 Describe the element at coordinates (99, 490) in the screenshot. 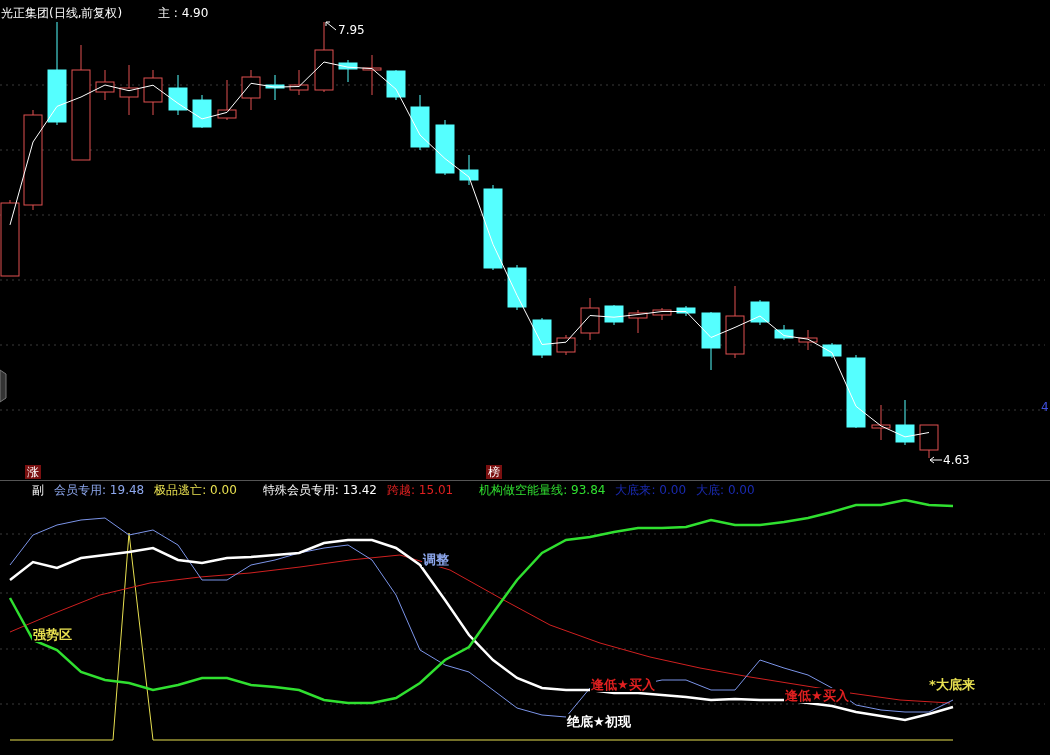

I see `legend-item: 会员专用: 19.48` at that location.